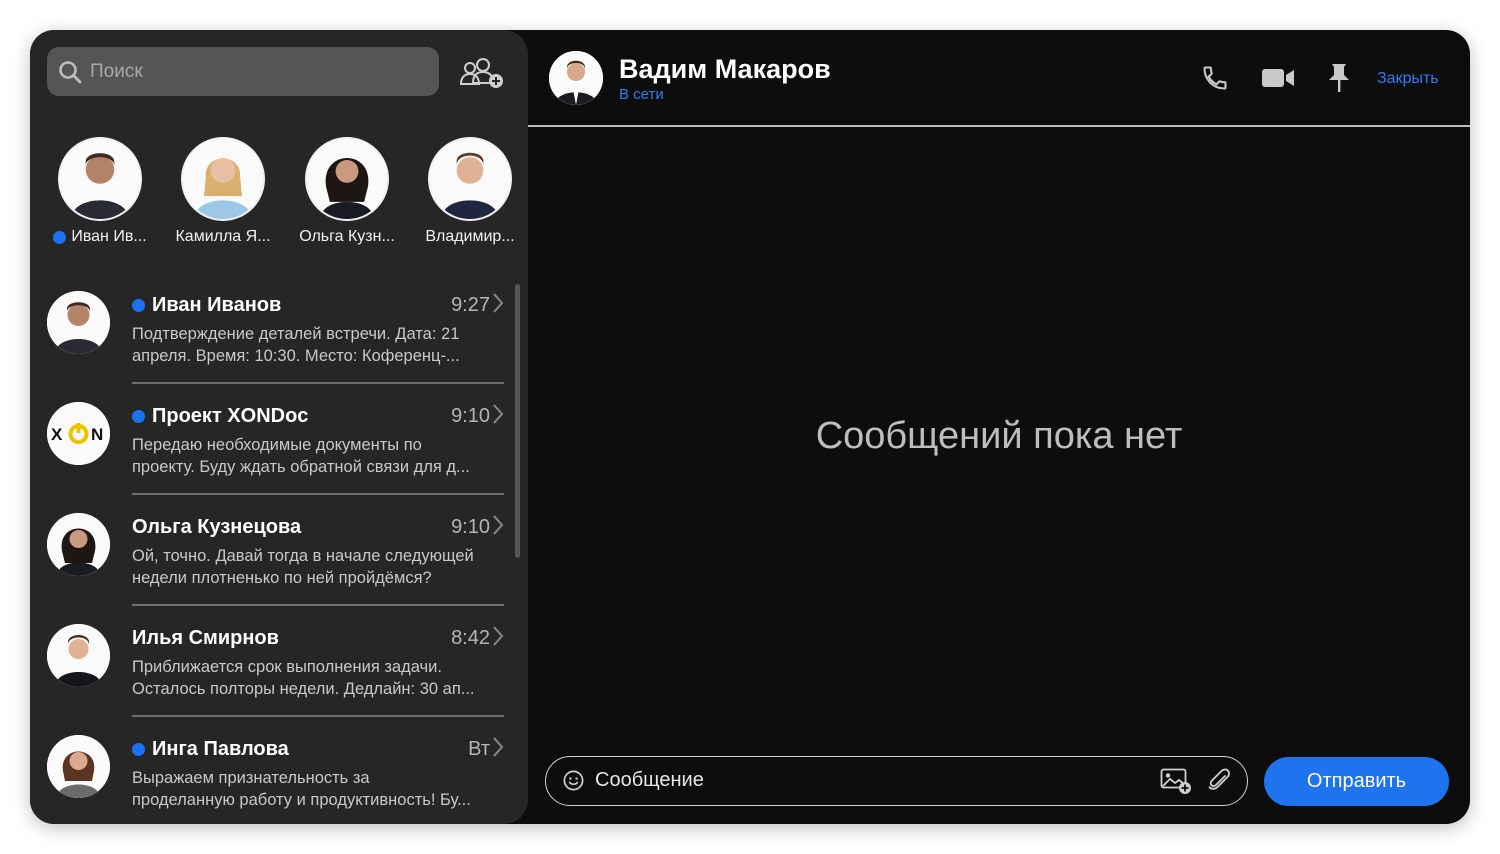  Describe the element at coordinates (725, 69) in the screenshot. I see `contact-name: Вадим Макаров` at that location.